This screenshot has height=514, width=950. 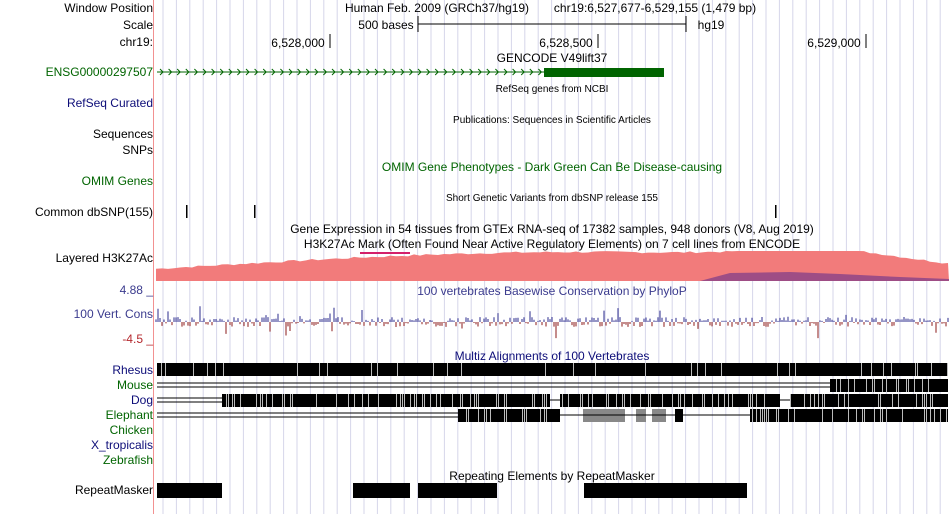 I want to click on species-label-zebrafish: Zebrafish, so click(x=128, y=460).